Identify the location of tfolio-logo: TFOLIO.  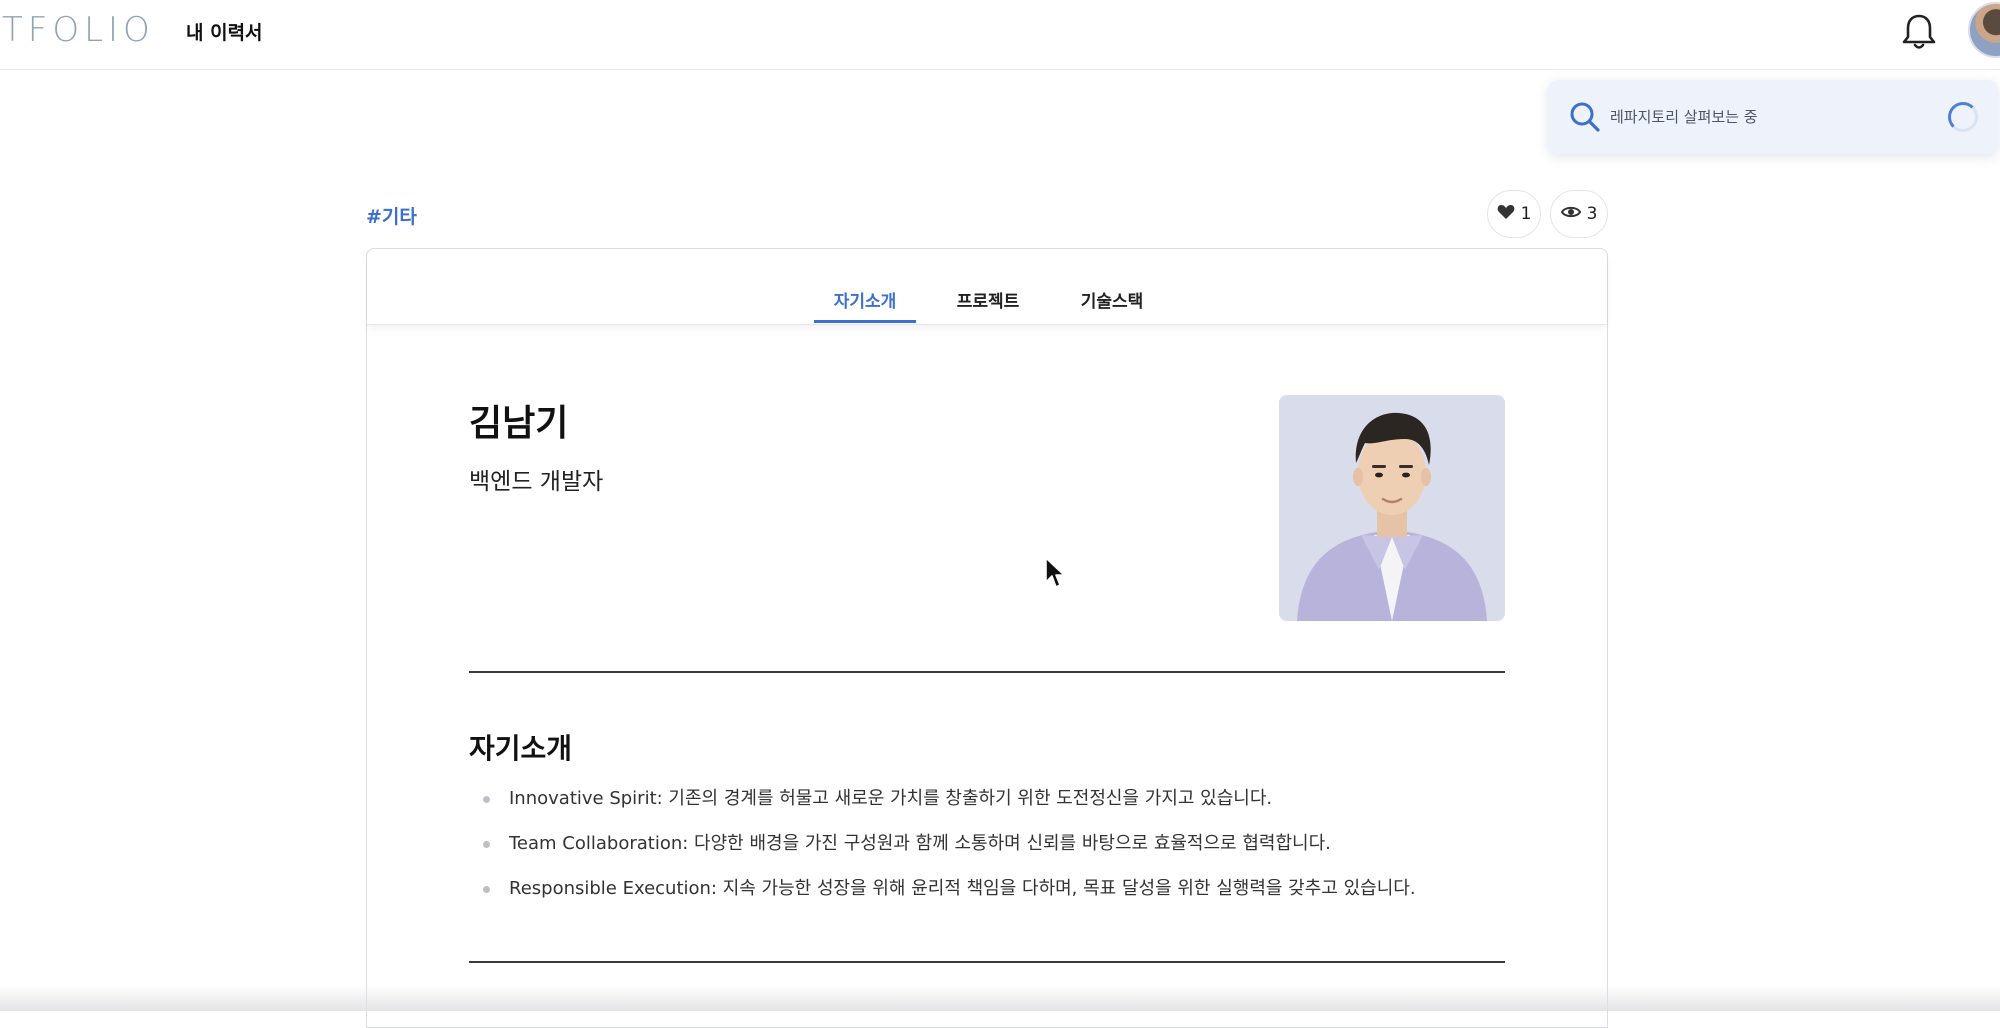
(78, 30).